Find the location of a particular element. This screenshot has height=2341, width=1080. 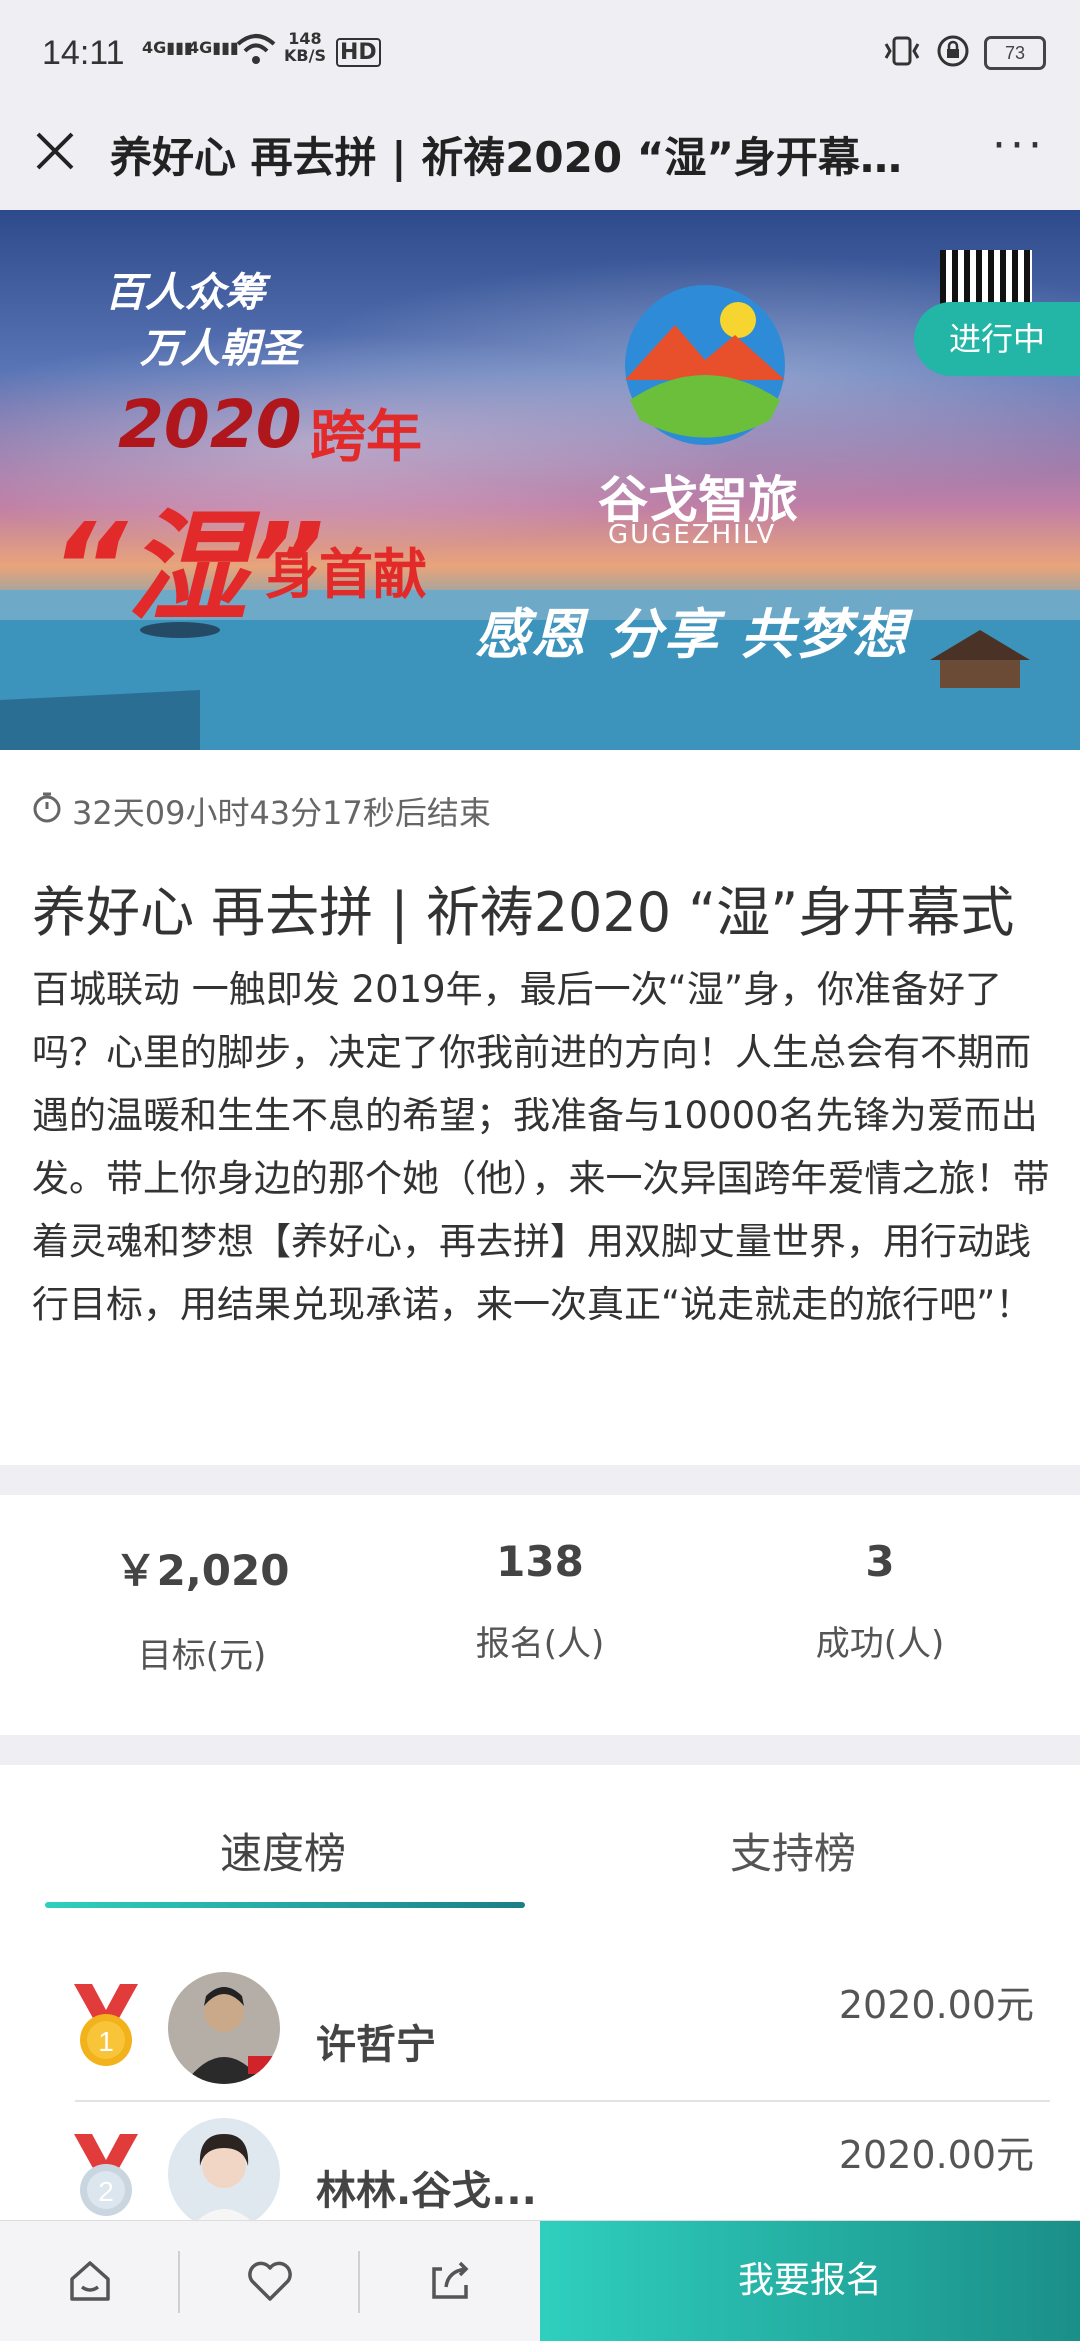

share-icon is located at coordinates (450, 2281).